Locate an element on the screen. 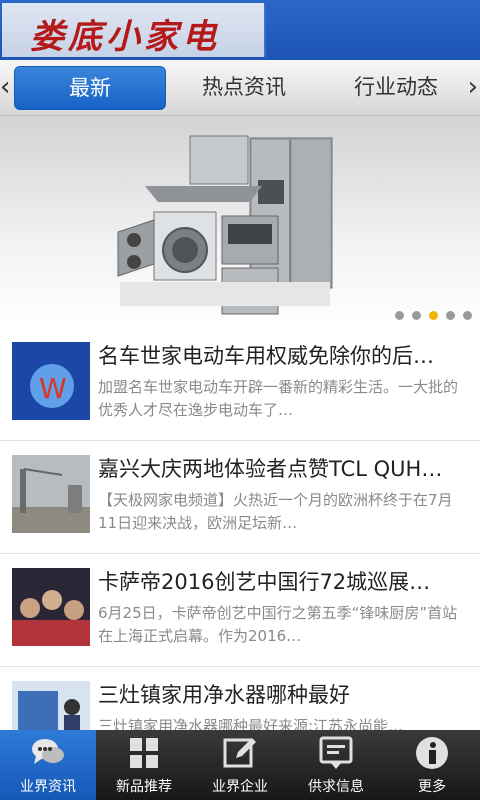 This screenshot has width=480, height=800. tab-latest: 最新 is located at coordinates (90, 88).